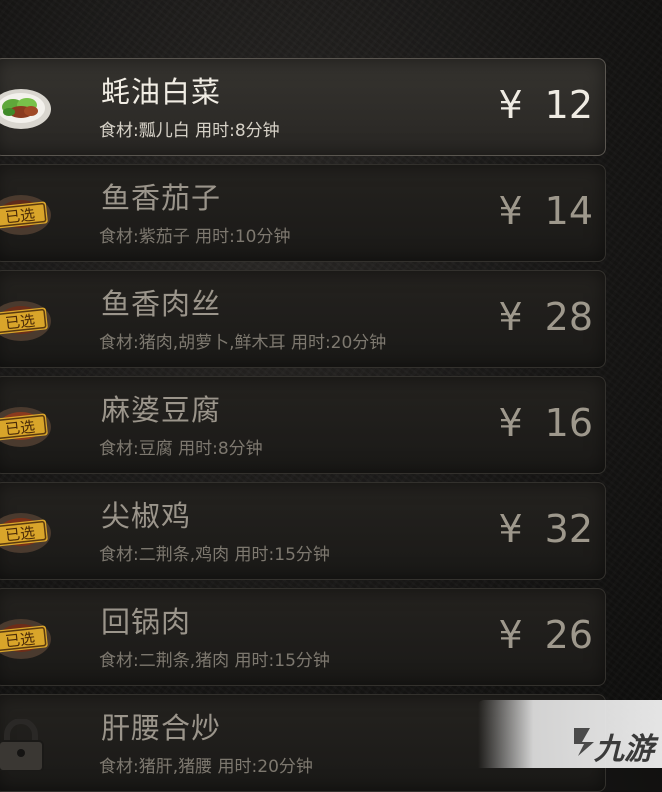 This screenshot has height=792, width=662. Describe the element at coordinates (568, 105) in the screenshot. I see `price-value: 12` at that location.